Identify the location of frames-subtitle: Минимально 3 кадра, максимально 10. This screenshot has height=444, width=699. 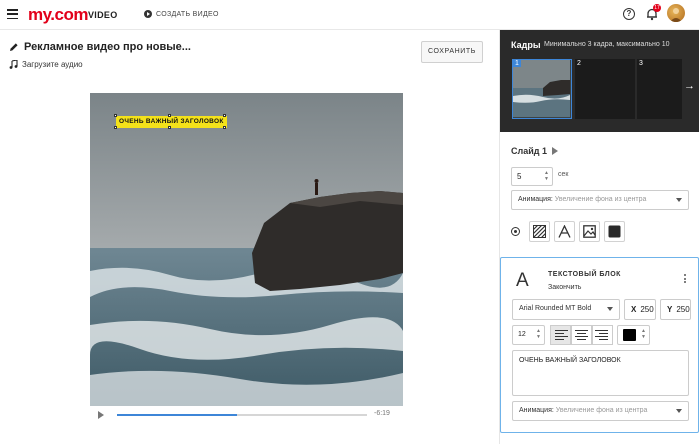
(607, 44).